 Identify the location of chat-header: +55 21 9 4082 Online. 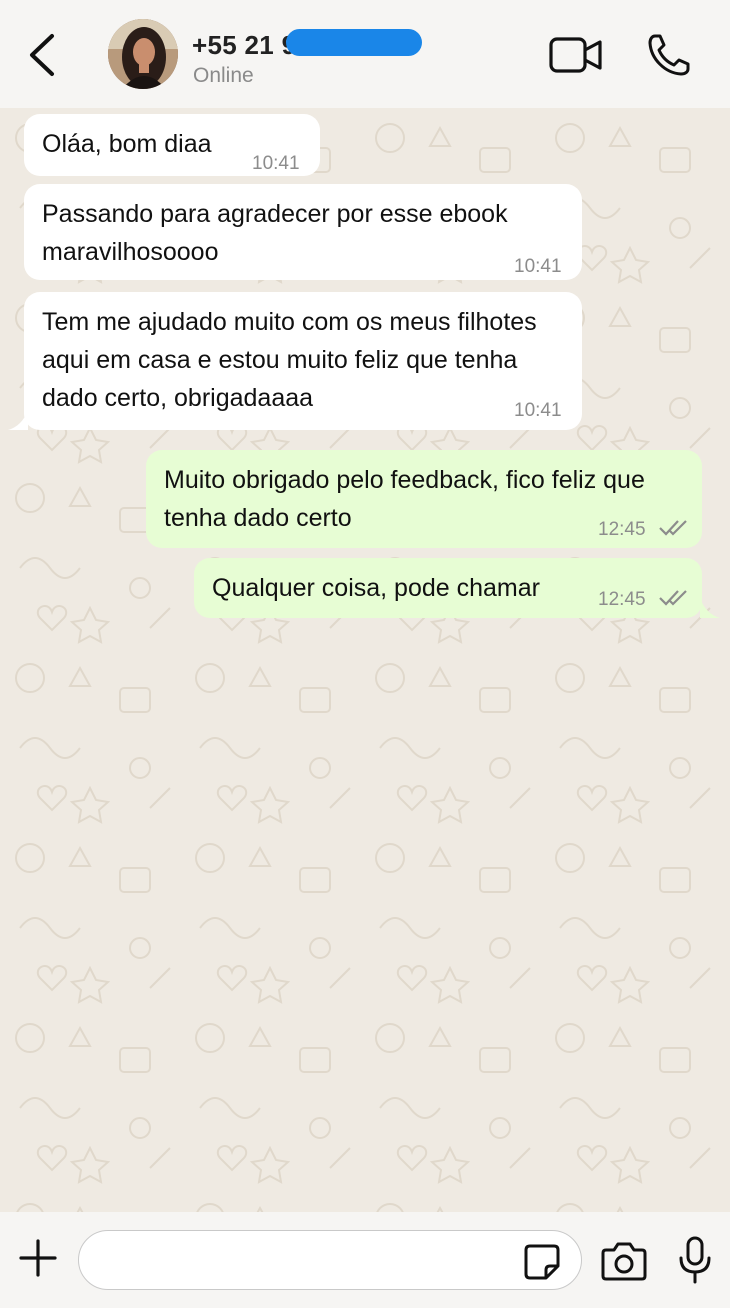
(365, 54).